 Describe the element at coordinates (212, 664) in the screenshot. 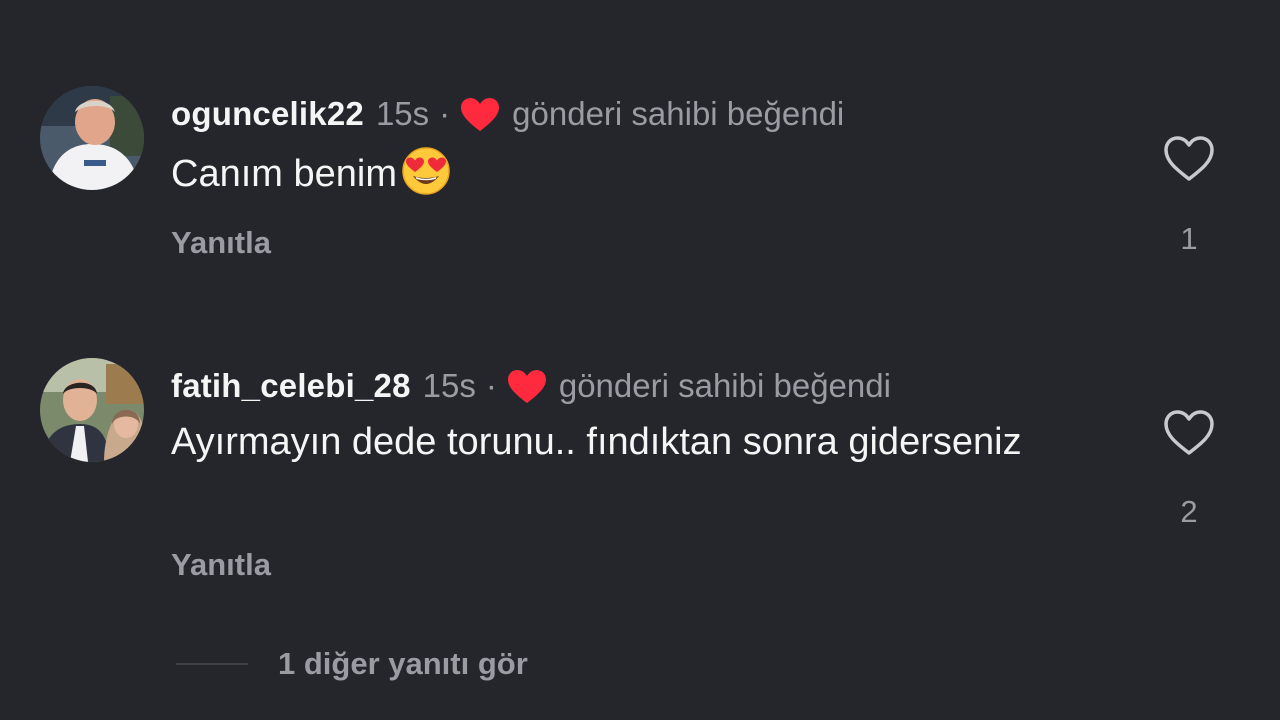

I see `replies-divider-line` at that location.